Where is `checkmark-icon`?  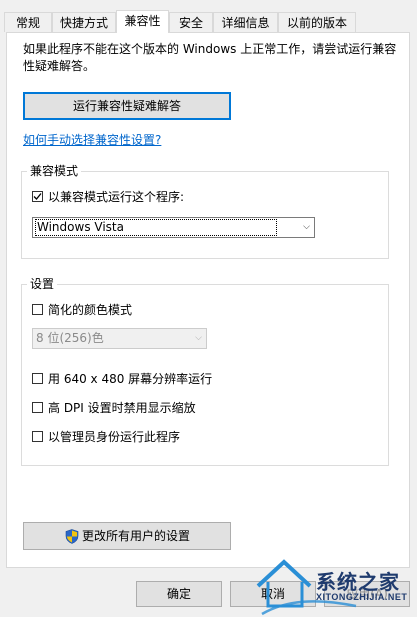
checkmark-icon is located at coordinates (37, 196).